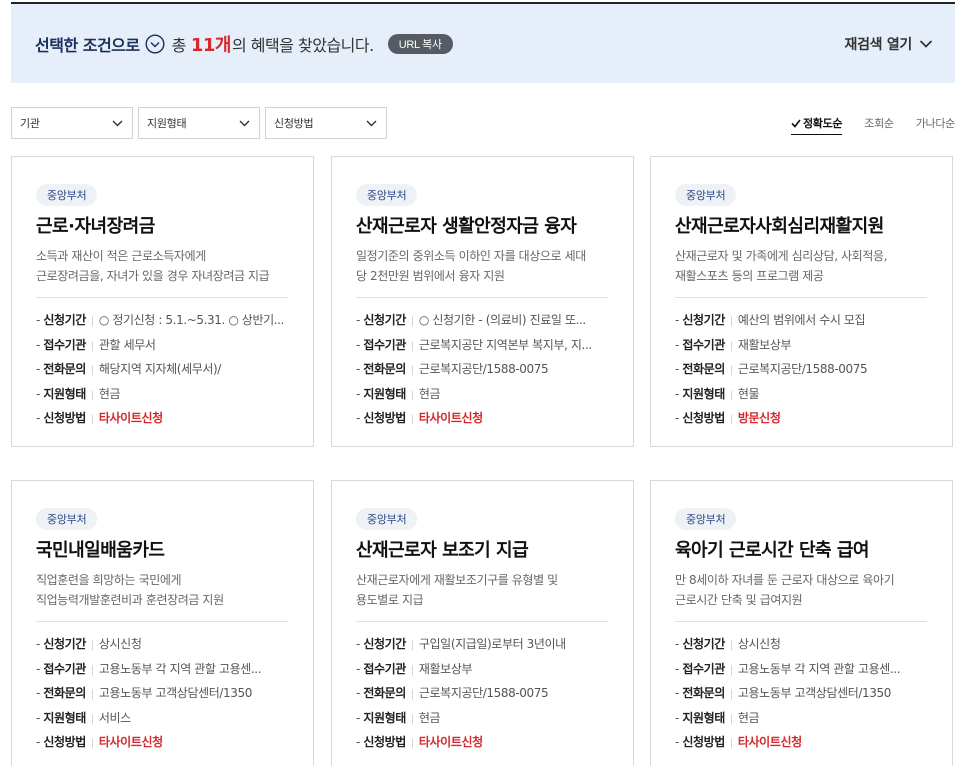 This screenshot has width=966, height=766. What do you see at coordinates (801, 551) in the screenshot?
I see `card-title: 육아기 근로시간 단축 급여` at bounding box center [801, 551].